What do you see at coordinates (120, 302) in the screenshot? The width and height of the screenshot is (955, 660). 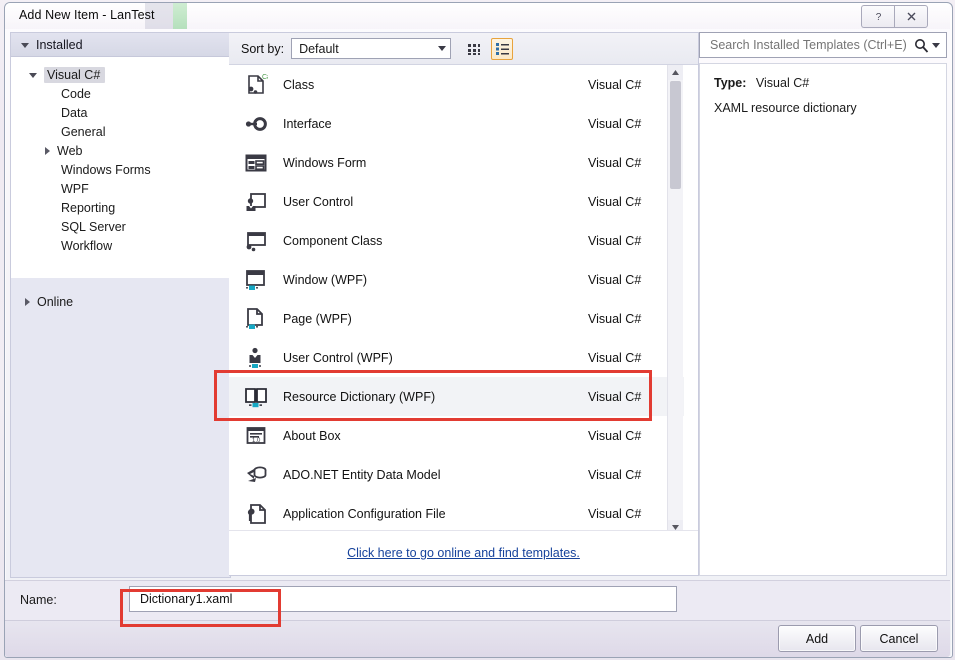 I see `tree-item-online: Online` at bounding box center [120, 302].